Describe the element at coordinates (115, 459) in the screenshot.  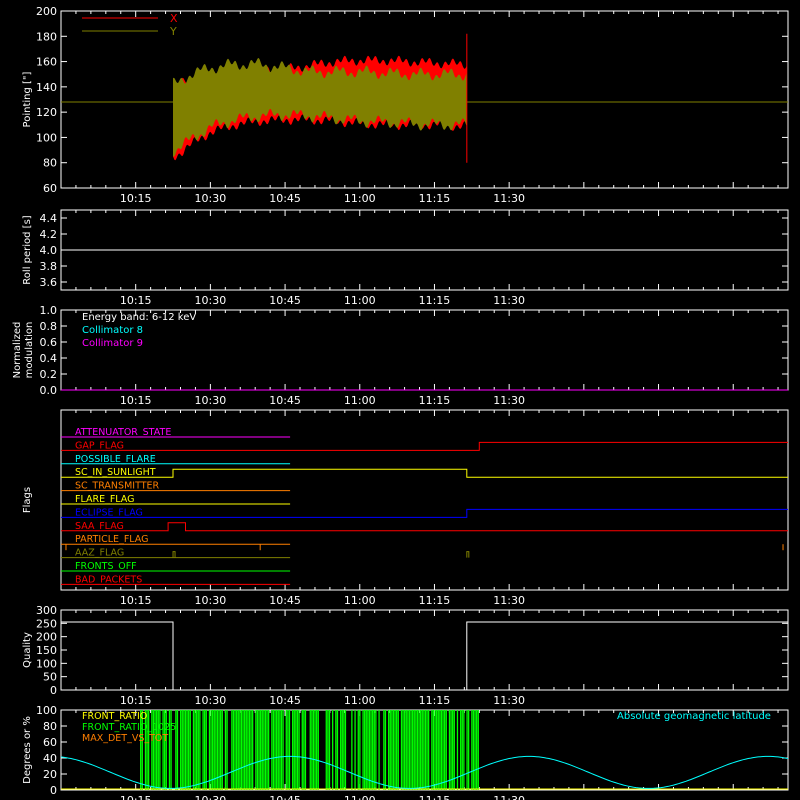
I see `flag-label: POSSIBLE_FLARE` at that location.